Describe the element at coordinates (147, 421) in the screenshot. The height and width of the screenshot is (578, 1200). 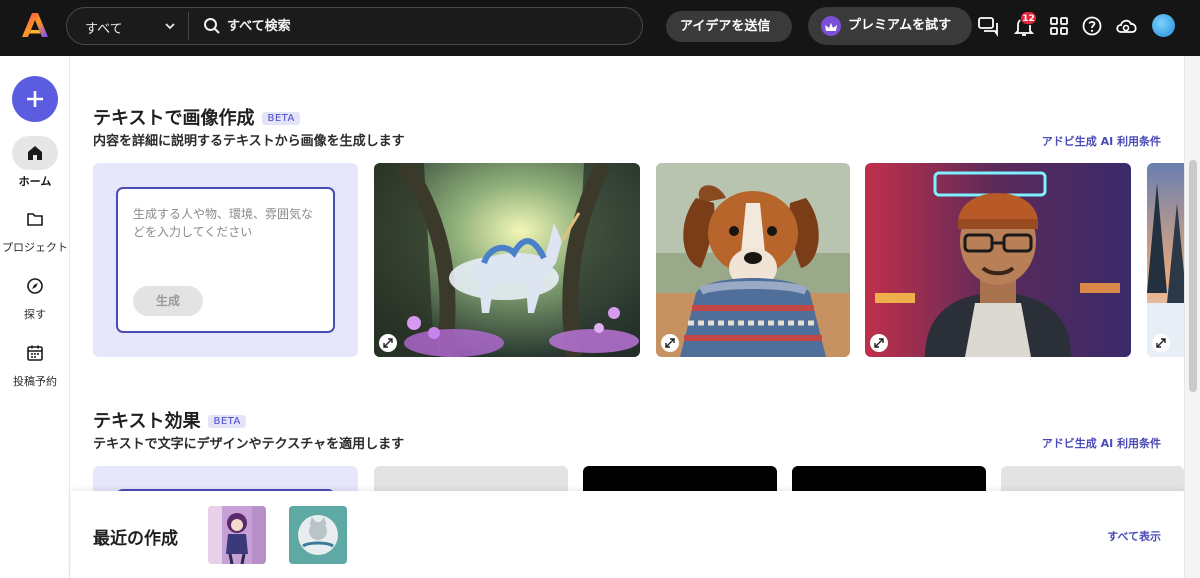
I see `section-title: テキスト効果` at that location.